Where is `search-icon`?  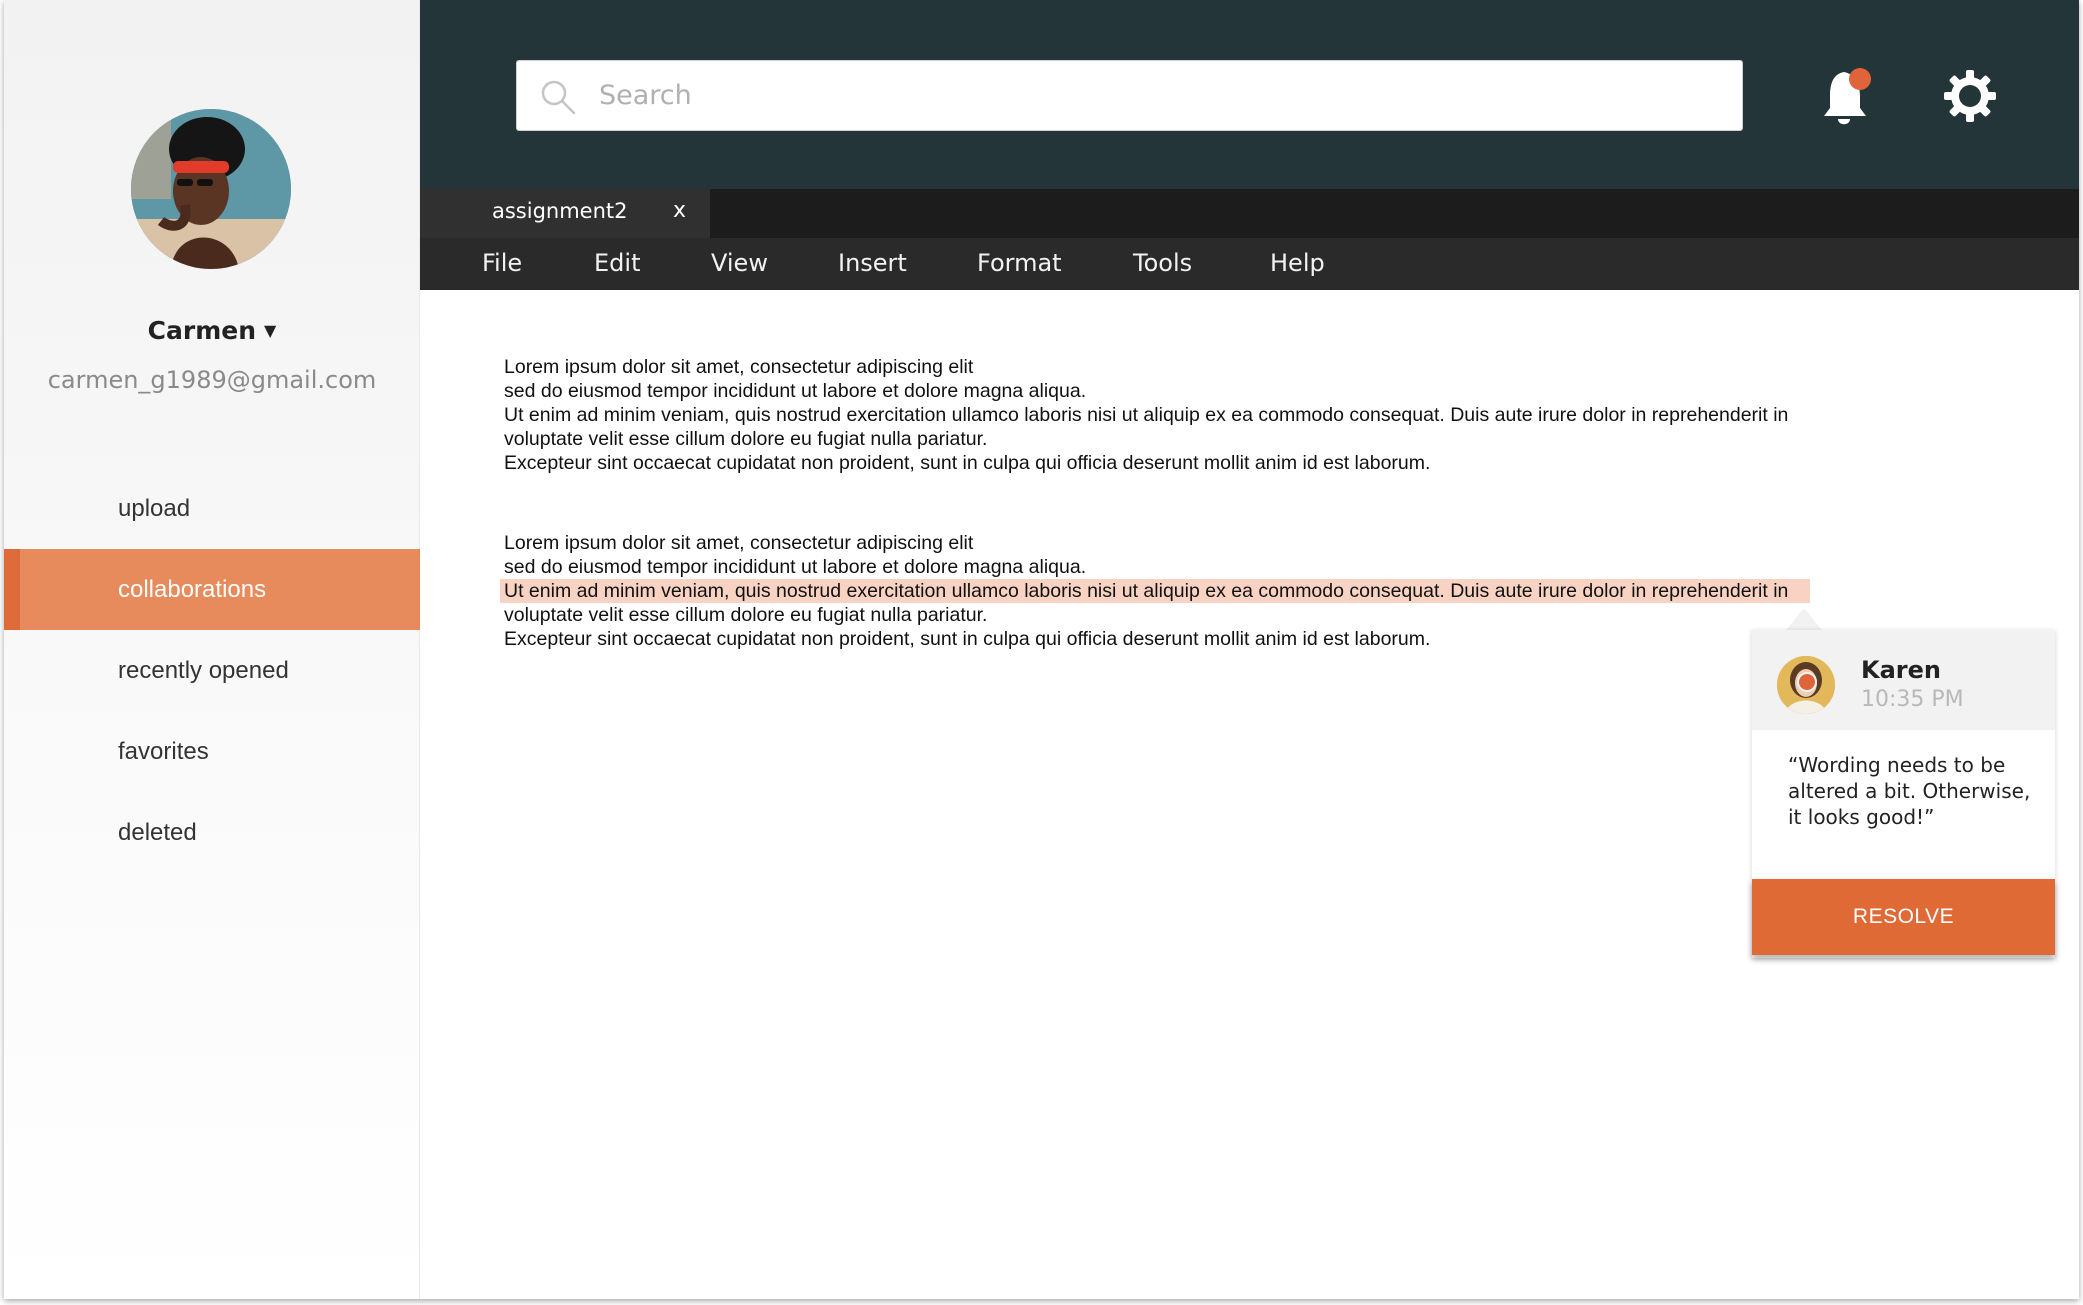 search-icon is located at coordinates (558, 97).